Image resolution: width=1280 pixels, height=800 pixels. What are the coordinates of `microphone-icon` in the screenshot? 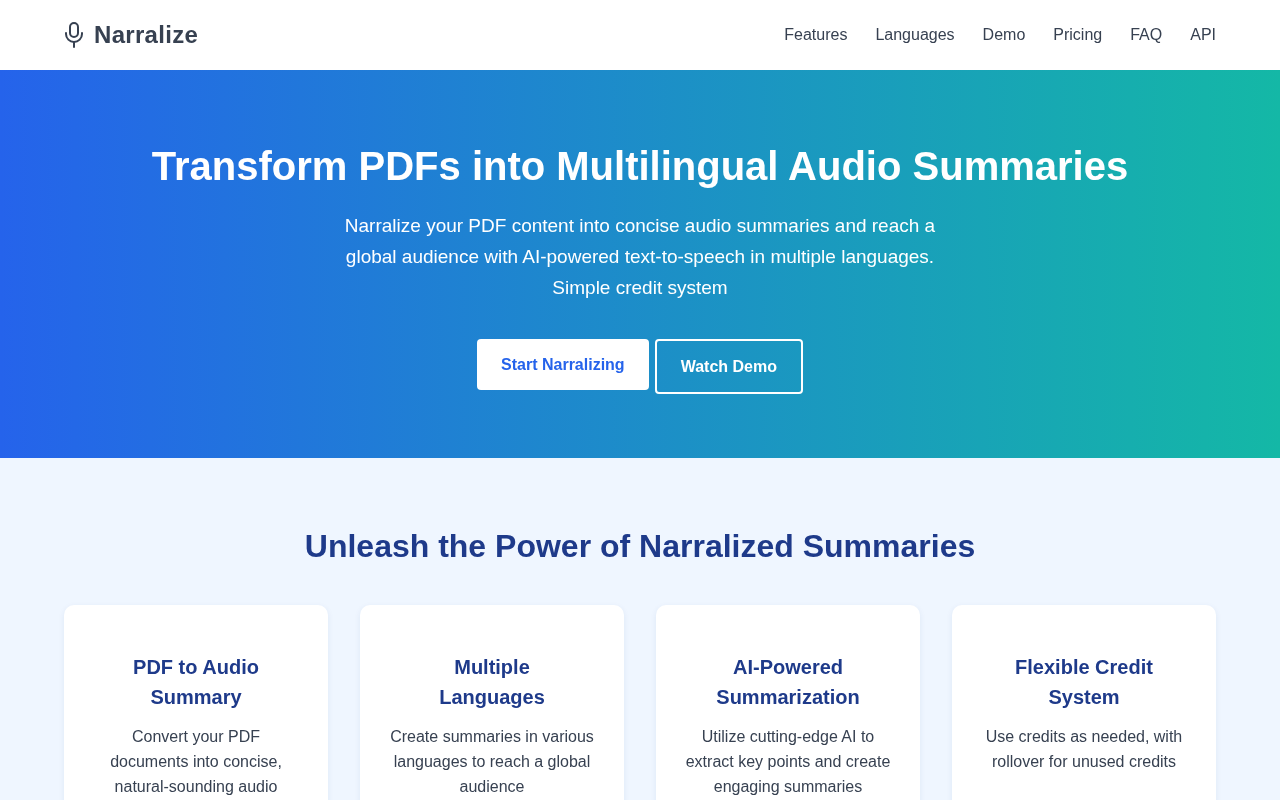 It's located at (74, 35).